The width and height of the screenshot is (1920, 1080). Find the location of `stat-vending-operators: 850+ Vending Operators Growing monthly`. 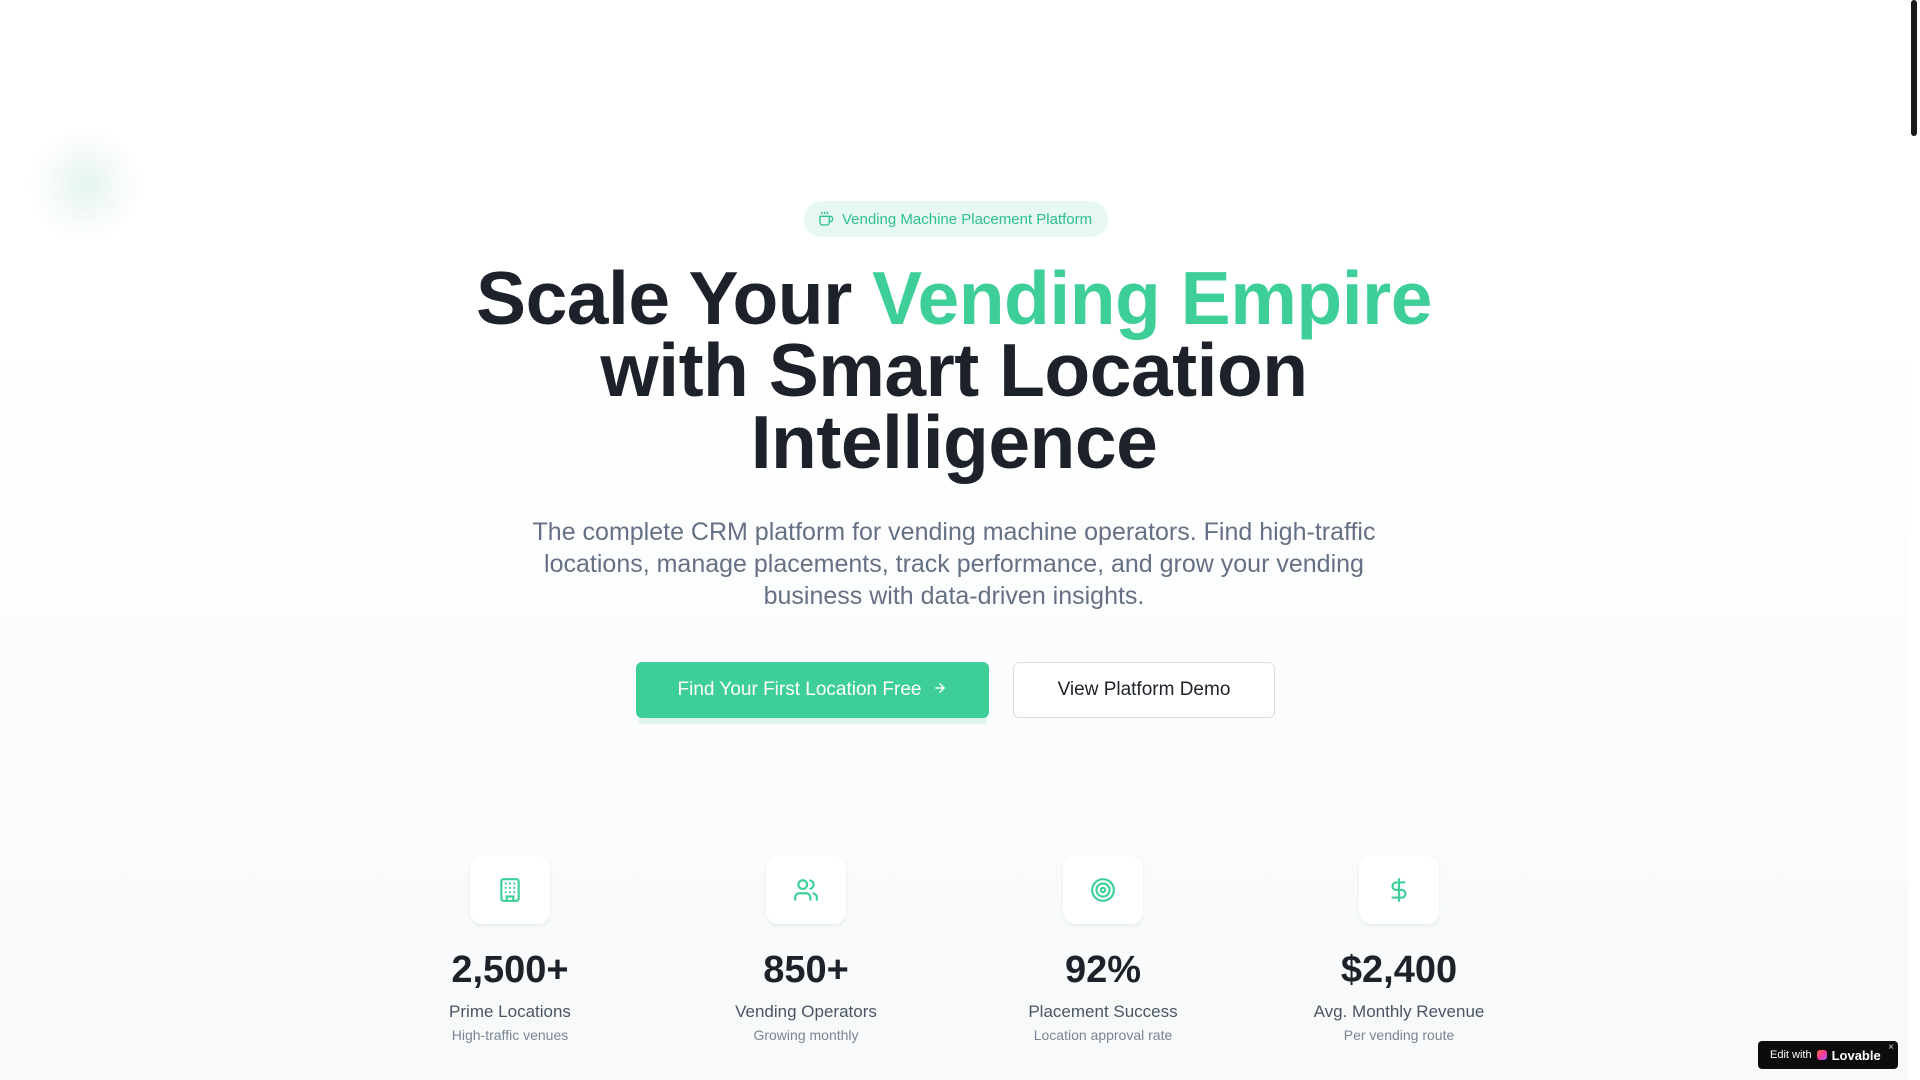

stat-vending-operators: 850+ Vending Operators Growing monthly is located at coordinates (806, 950).